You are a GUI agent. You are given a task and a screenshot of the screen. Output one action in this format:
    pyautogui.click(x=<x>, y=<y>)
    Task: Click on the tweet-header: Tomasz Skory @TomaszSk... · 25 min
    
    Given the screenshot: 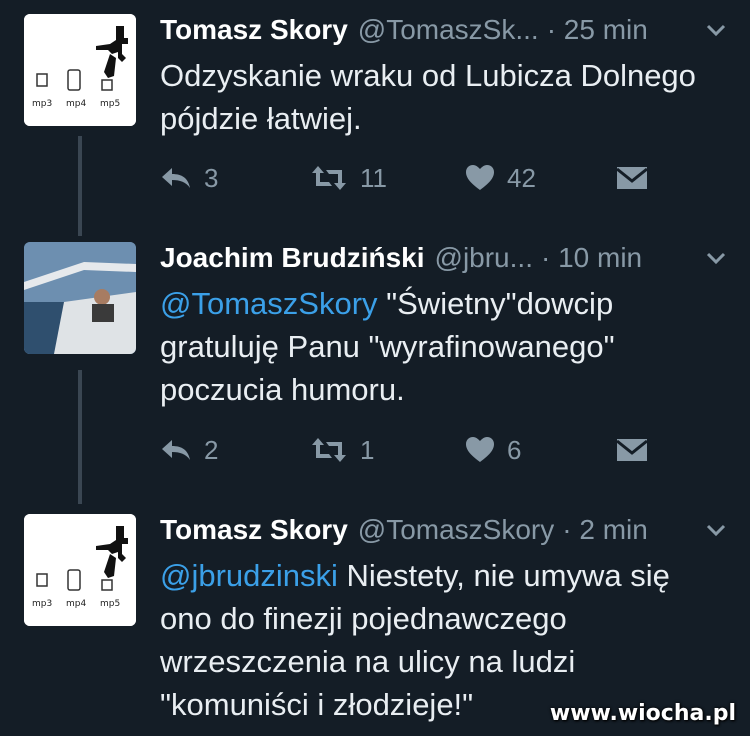 What is the action you would take?
    pyautogui.click(x=445, y=30)
    